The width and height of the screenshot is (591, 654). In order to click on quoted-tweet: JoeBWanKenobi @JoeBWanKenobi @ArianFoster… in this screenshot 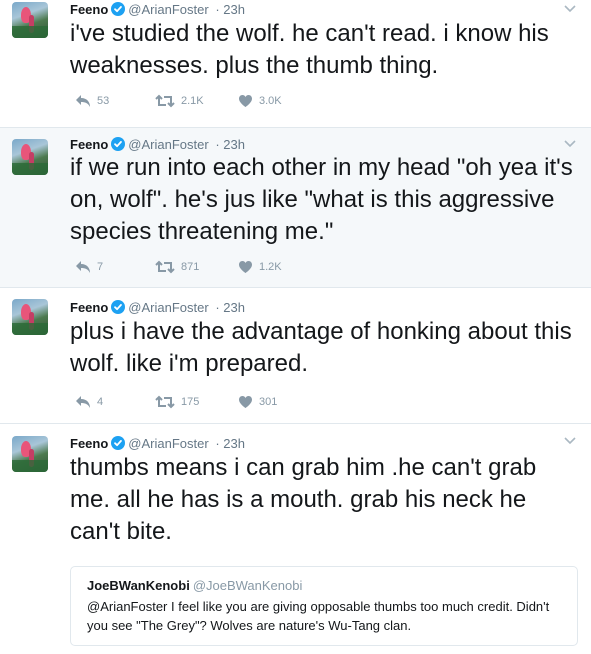, I will do `click(324, 606)`.